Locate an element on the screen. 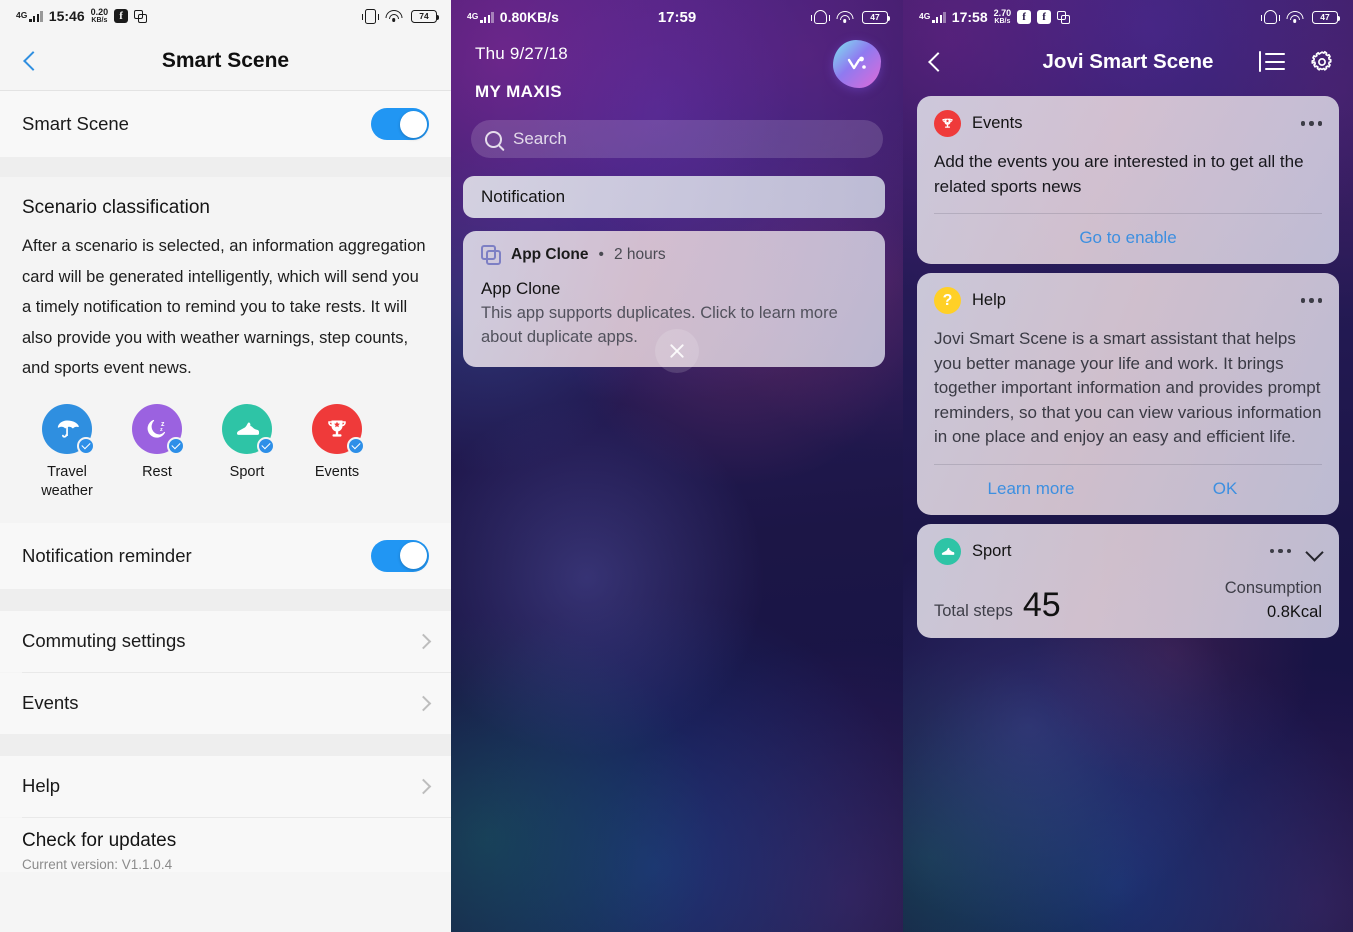  notification-reminder-row: Notification reminder is located at coordinates (225, 555).